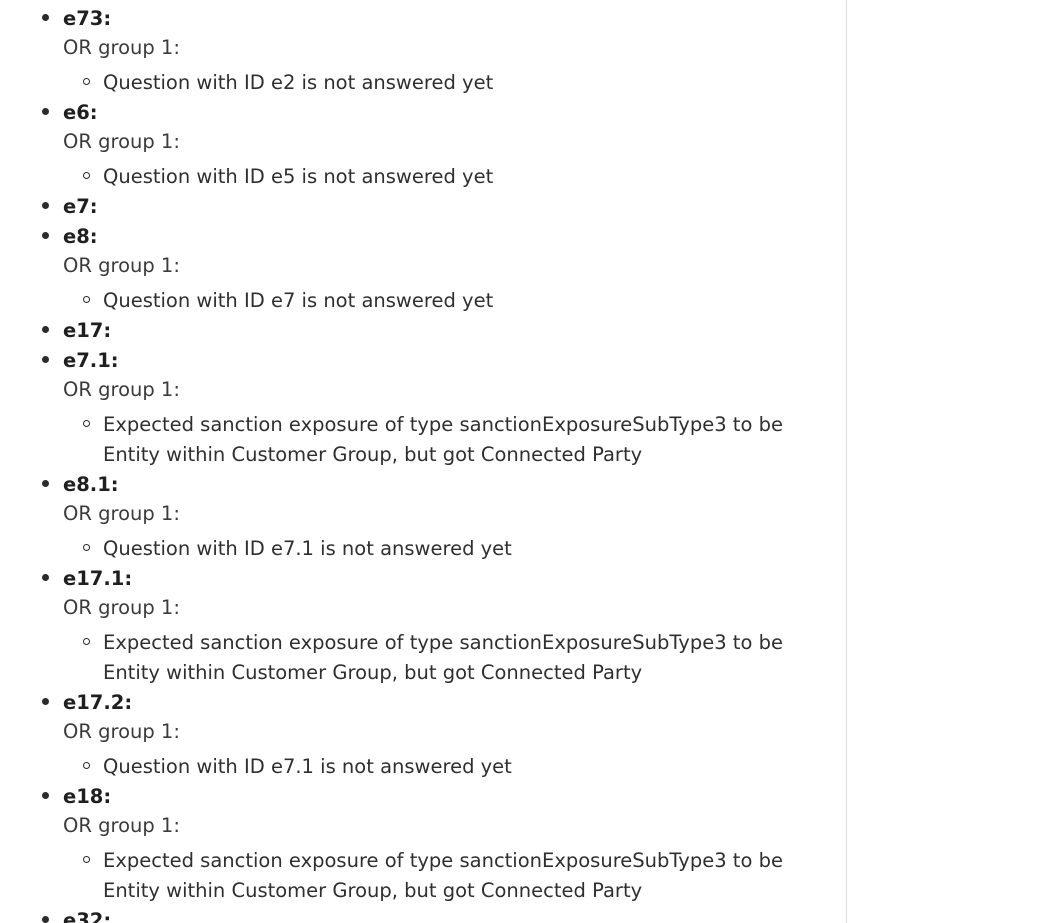 This screenshot has height=923, width=1038. Describe the element at coordinates (87, 796) in the screenshot. I see `question-id-label: e18:` at that location.